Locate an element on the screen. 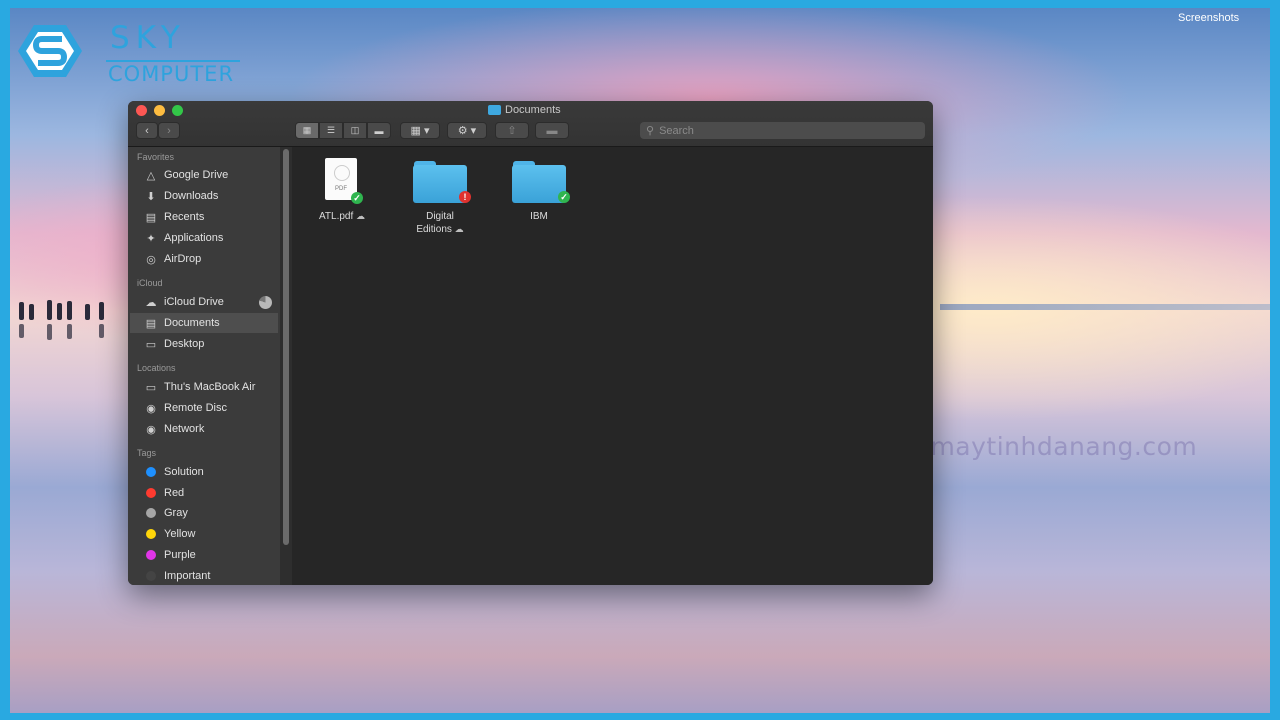  recents-icon: ▤ is located at coordinates (151, 217).